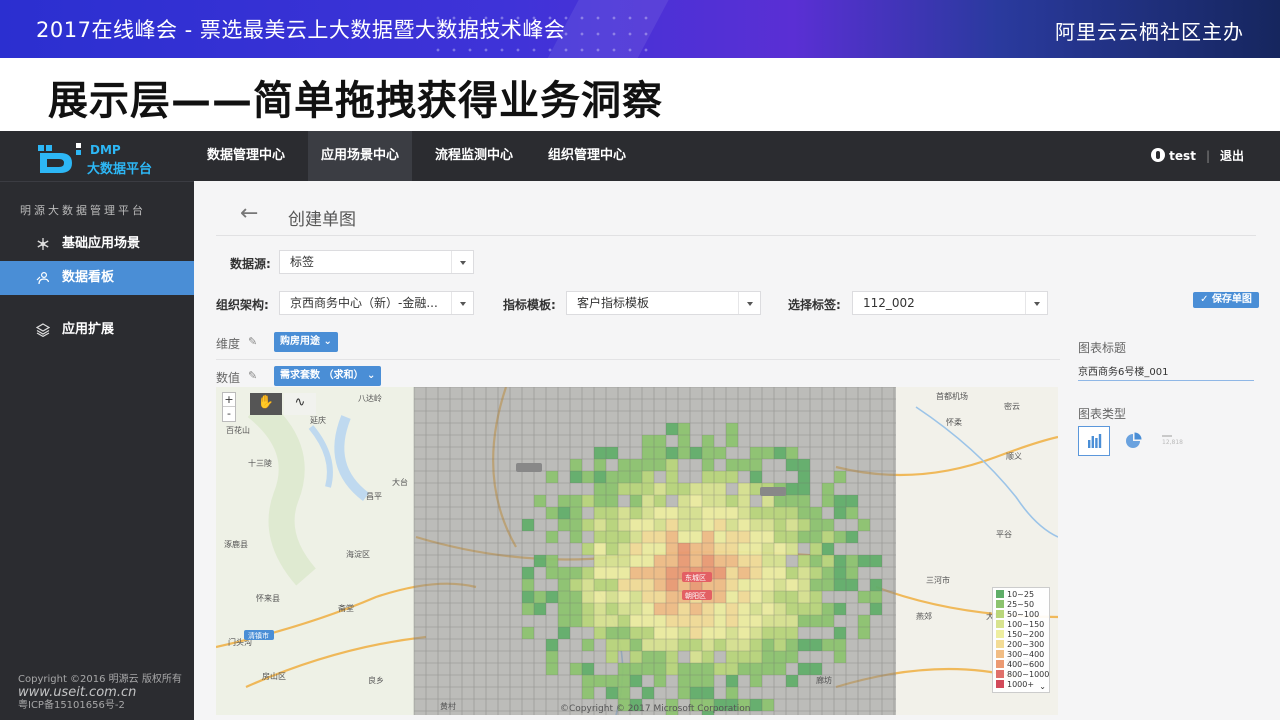 The width and height of the screenshot is (1280, 720). I want to click on sidebar-item-data-board: 数据看板, so click(97, 278).